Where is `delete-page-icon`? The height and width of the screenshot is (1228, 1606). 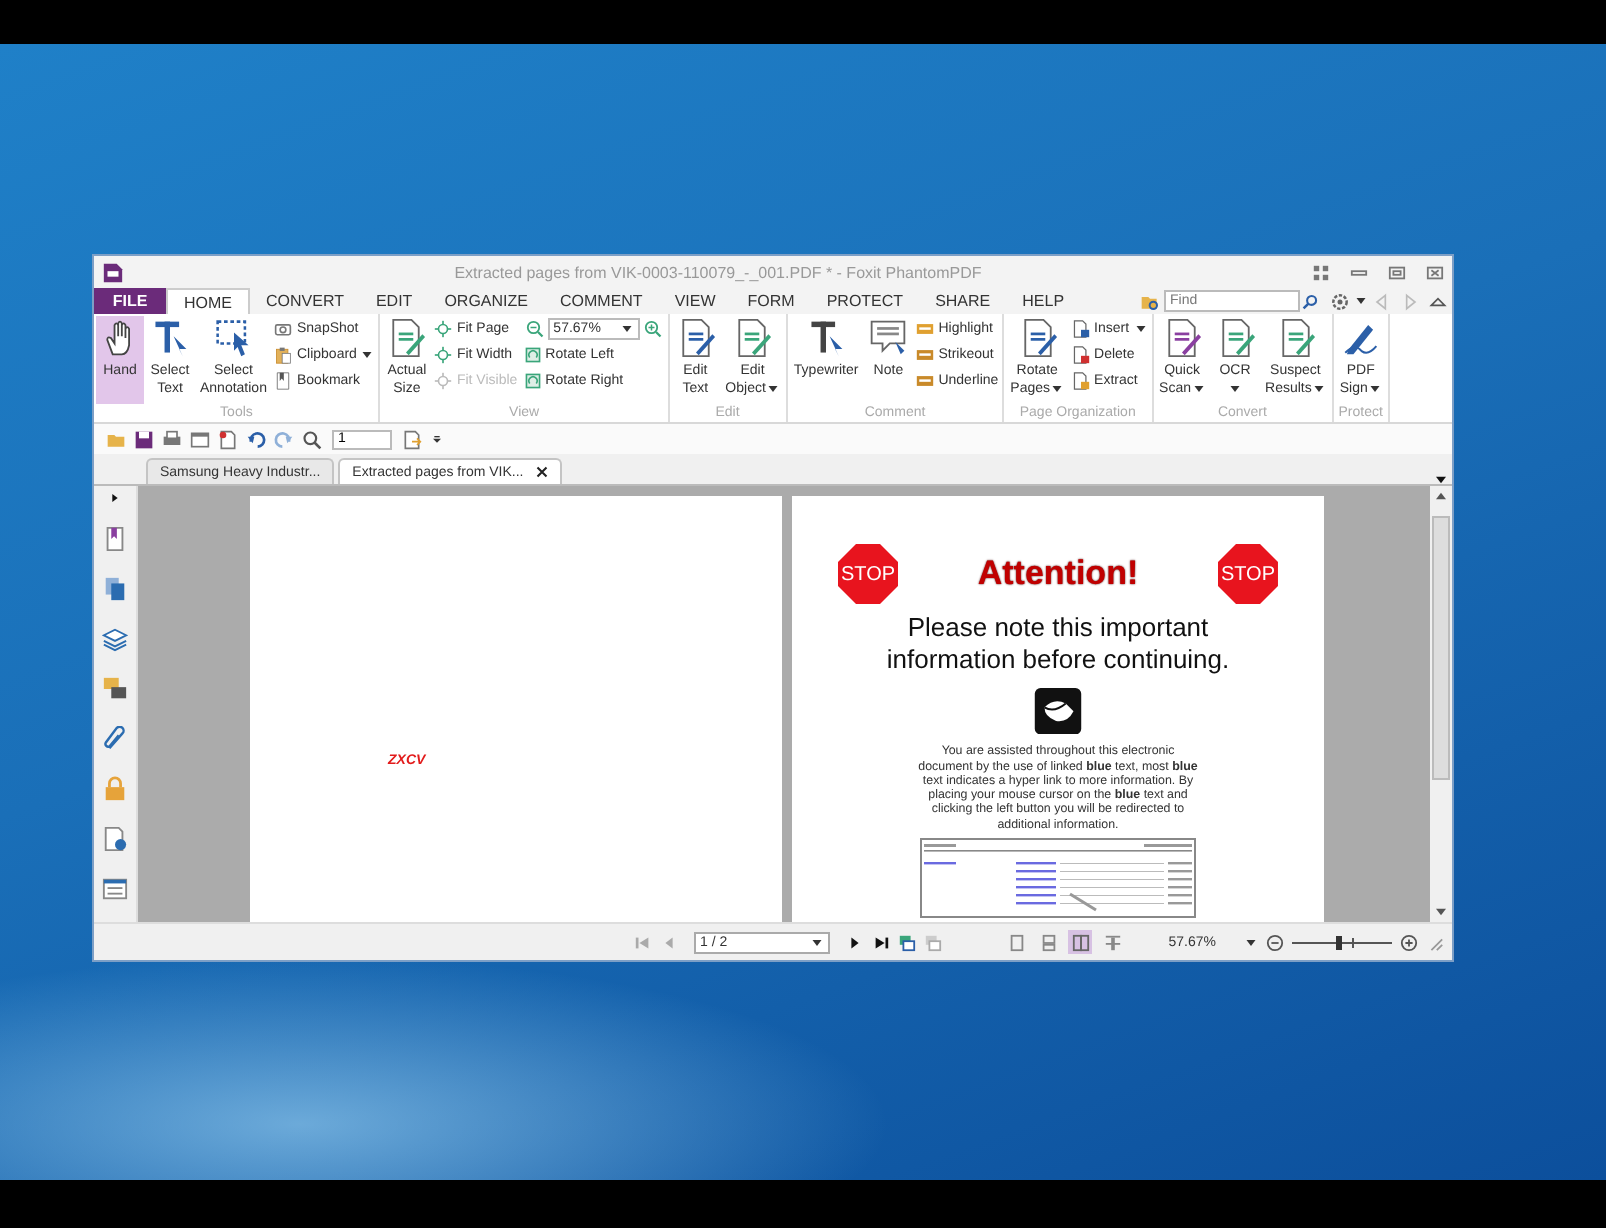 delete-page-icon is located at coordinates (1081, 355).